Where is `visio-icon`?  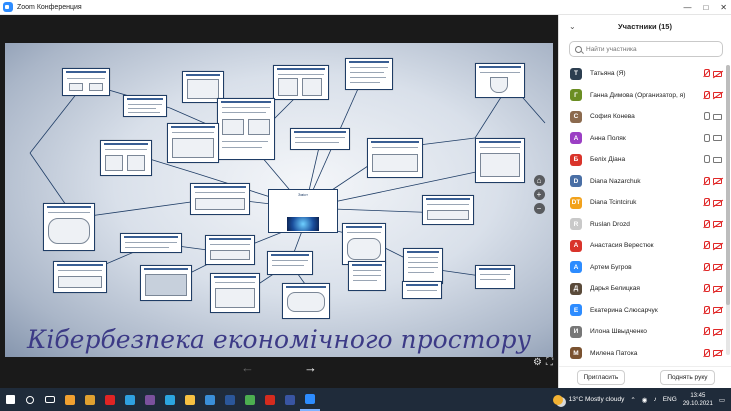
visio-icon is located at coordinates (290, 399).